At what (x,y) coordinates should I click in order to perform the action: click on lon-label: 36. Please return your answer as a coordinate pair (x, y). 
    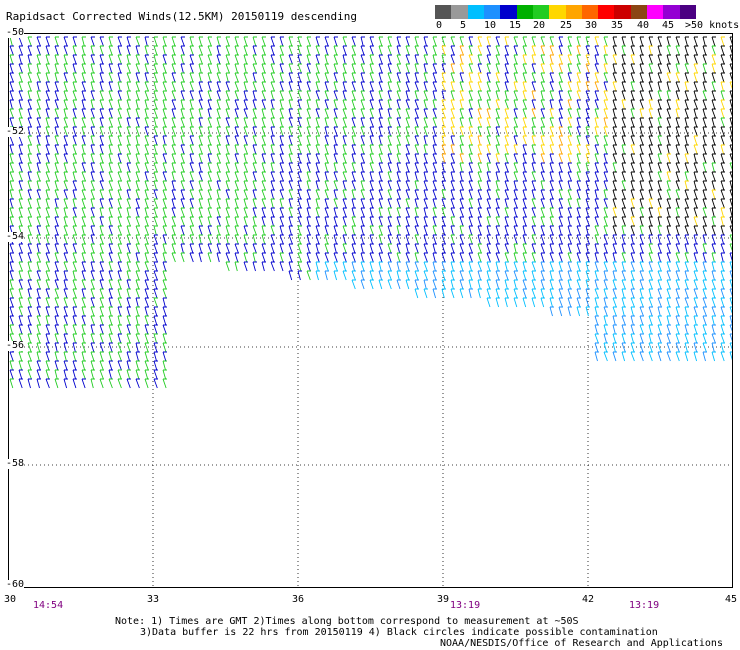
    Looking at the image, I should click on (298, 599).